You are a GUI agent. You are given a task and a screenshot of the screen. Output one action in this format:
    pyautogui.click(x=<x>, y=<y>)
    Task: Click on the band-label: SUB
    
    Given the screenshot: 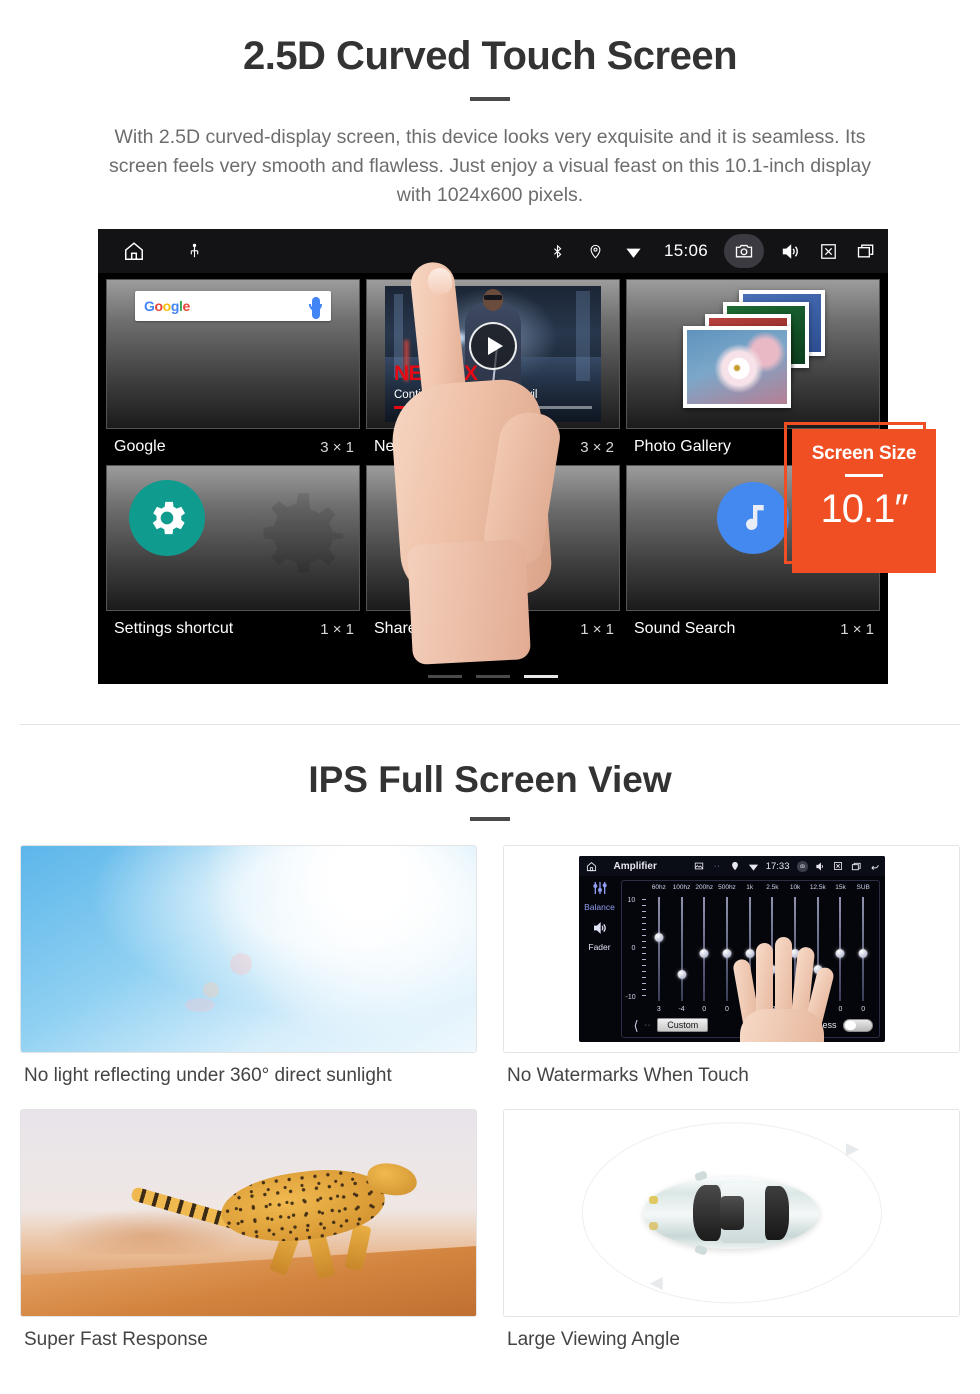 What is the action you would take?
    pyautogui.click(x=863, y=887)
    